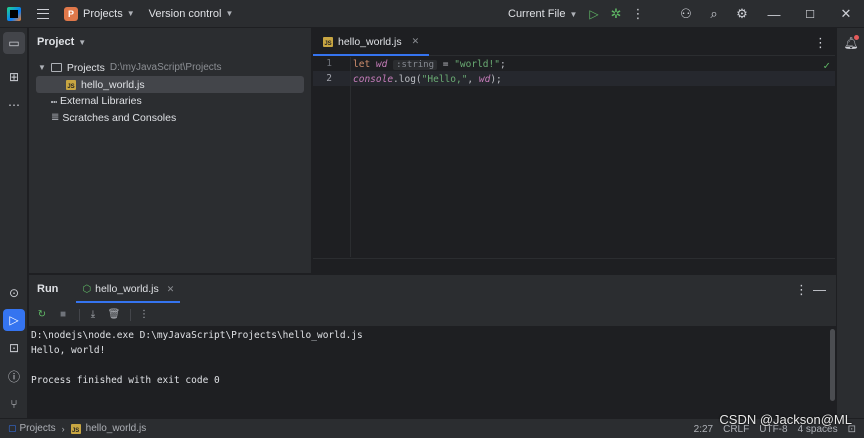 This screenshot has width=864, height=438. I want to click on close-icon: ✕, so click(846, 14).